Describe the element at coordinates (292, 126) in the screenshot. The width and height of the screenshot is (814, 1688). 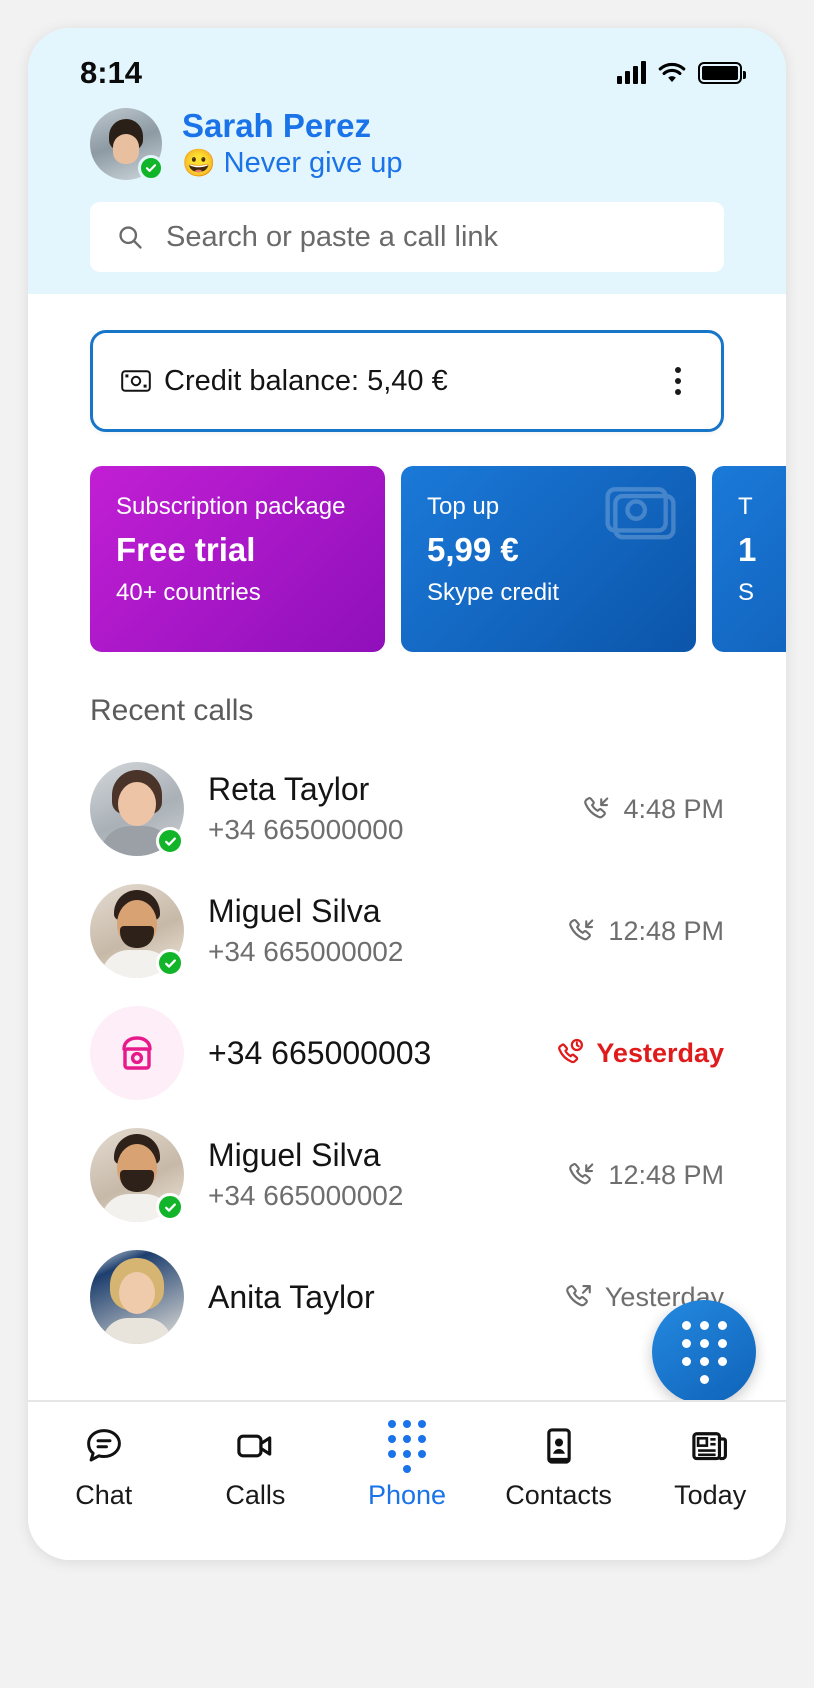
I see `profile-name: Sarah Perez` at that location.